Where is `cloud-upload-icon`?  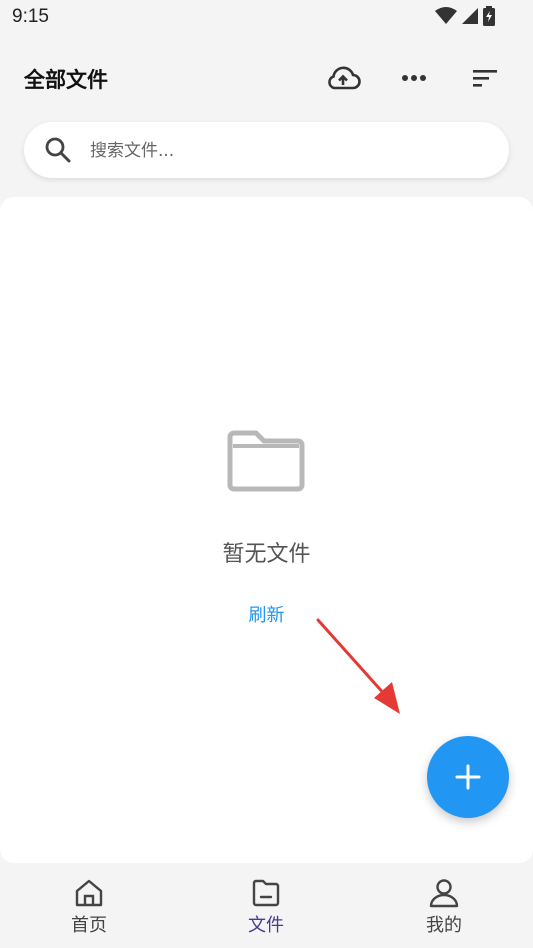
cloud-upload-icon is located at coordinates (344, 78).